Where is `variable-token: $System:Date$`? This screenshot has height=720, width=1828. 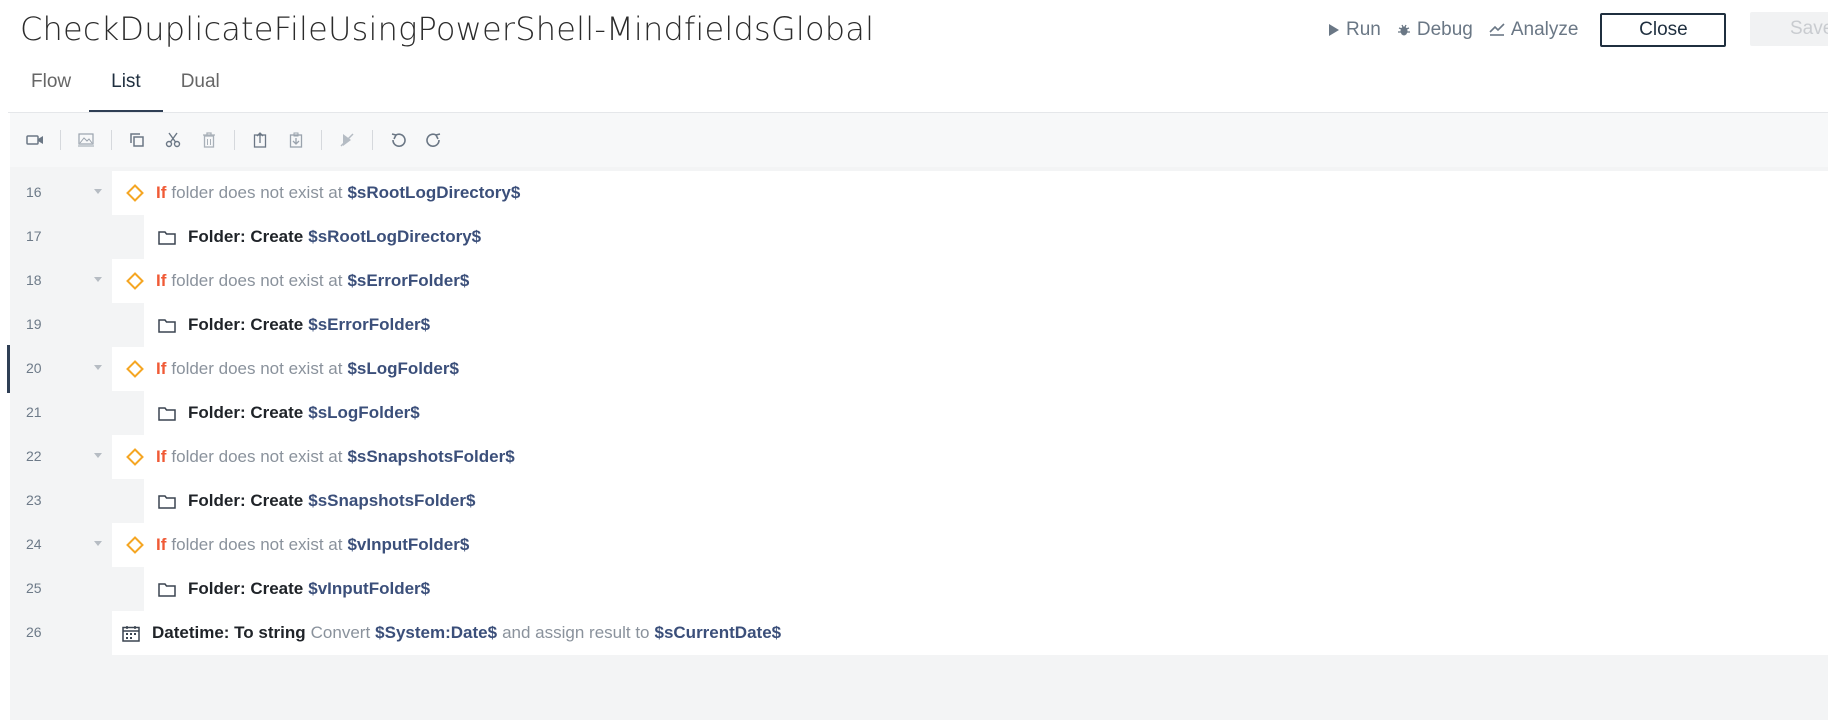
variable-token: $System:Date$ is located at coordinates (436, 632).